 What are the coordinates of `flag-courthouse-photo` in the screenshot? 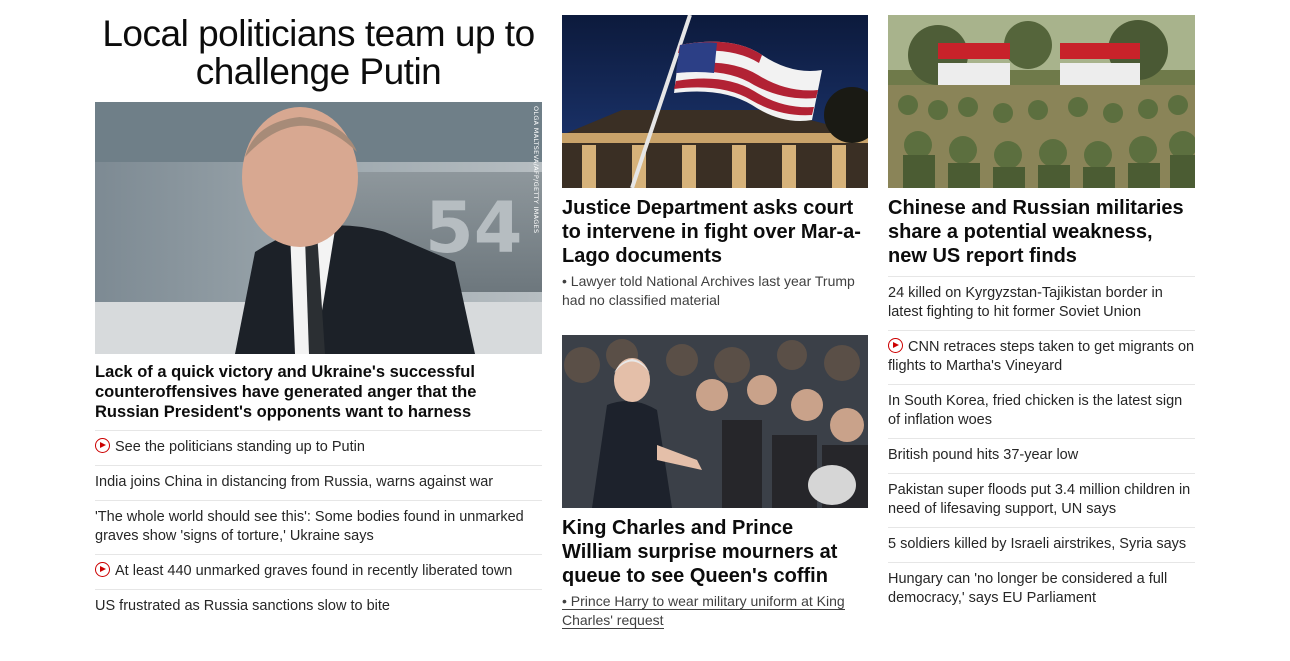 It's located at (715, 101).